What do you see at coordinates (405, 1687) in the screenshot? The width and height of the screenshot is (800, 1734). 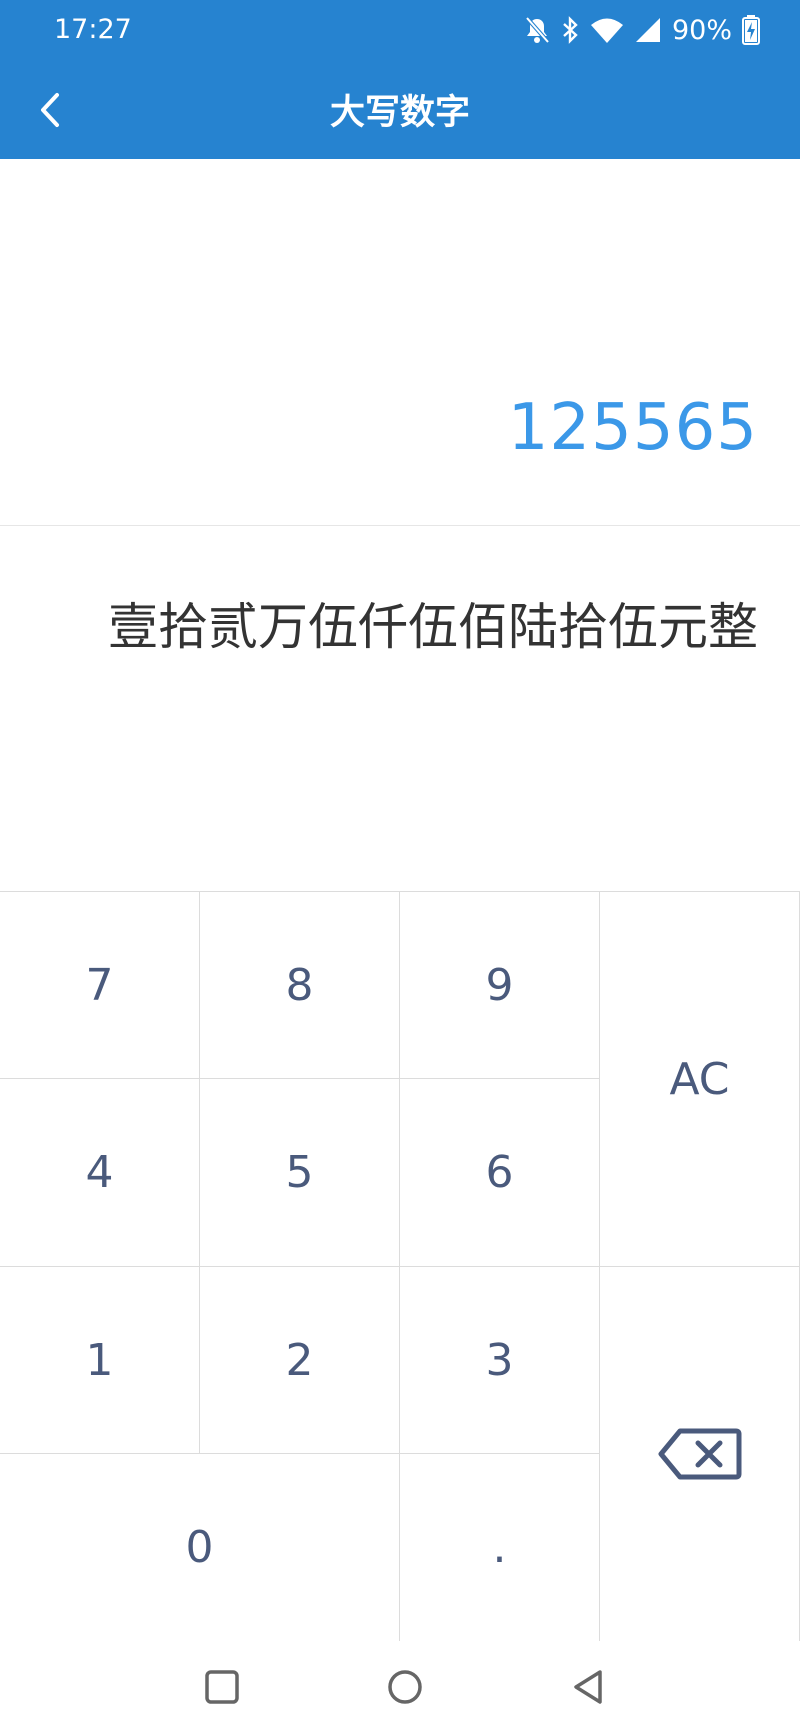 I see `home-button` at bounding box center [405, 1687].